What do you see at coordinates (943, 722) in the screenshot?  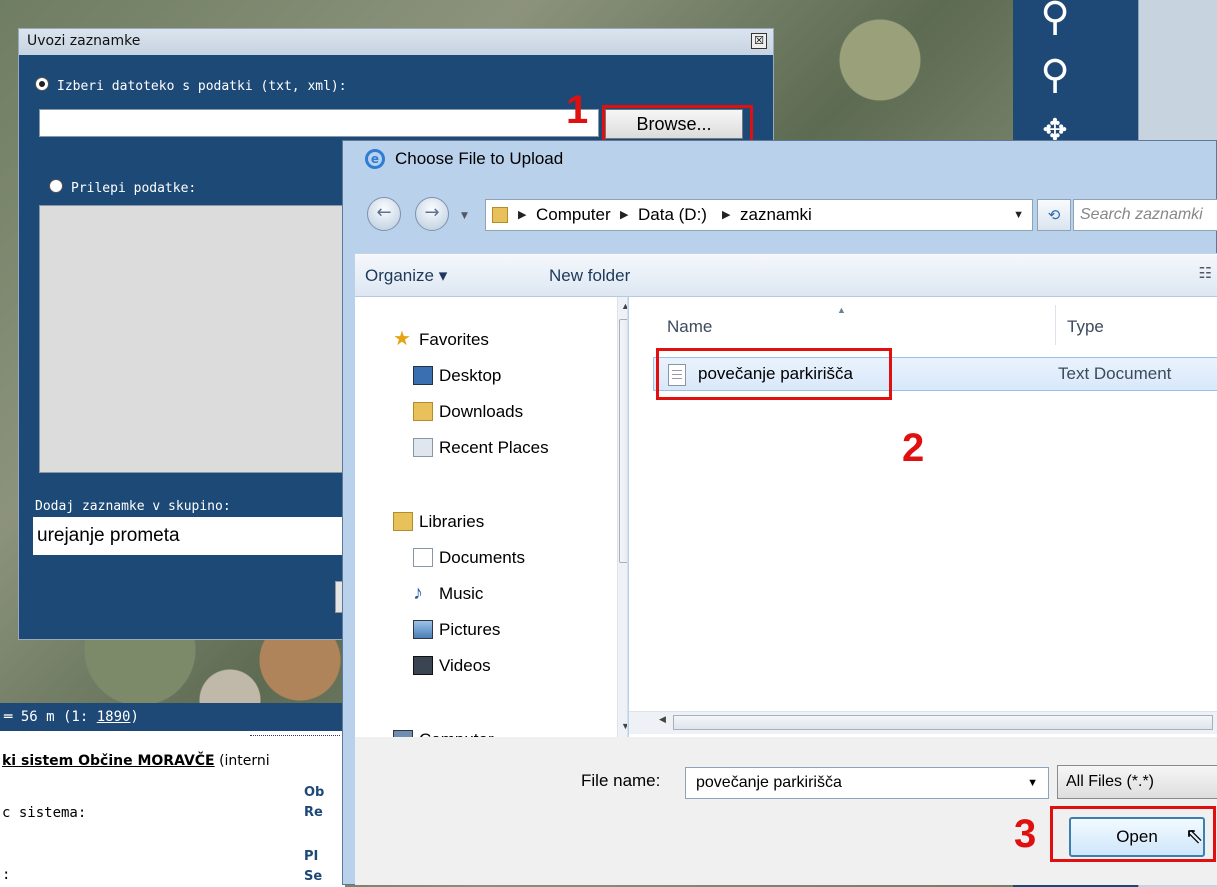 I see `hscroll-thumb` at bounding box center [943, 722].